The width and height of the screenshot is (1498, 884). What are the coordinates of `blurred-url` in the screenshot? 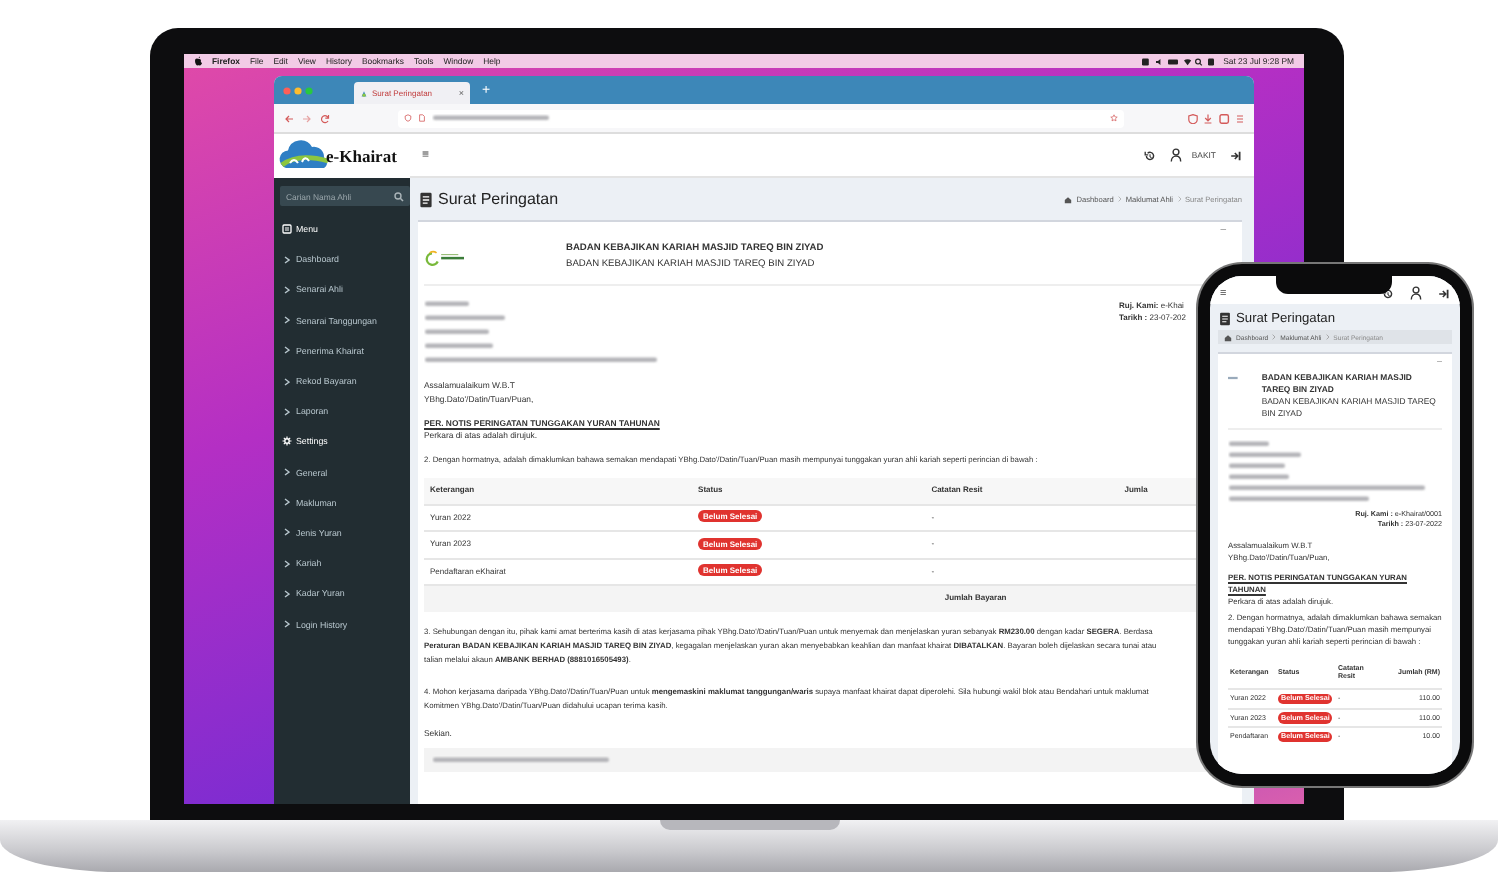 It's located at (492, 118).